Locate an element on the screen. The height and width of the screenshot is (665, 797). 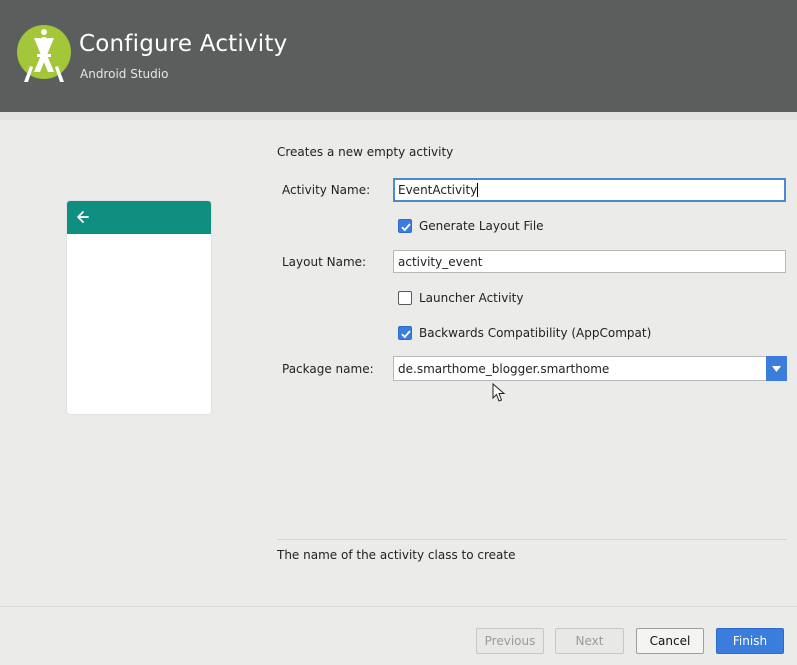
chevron-down-icon is located at coordinates (776, 369).